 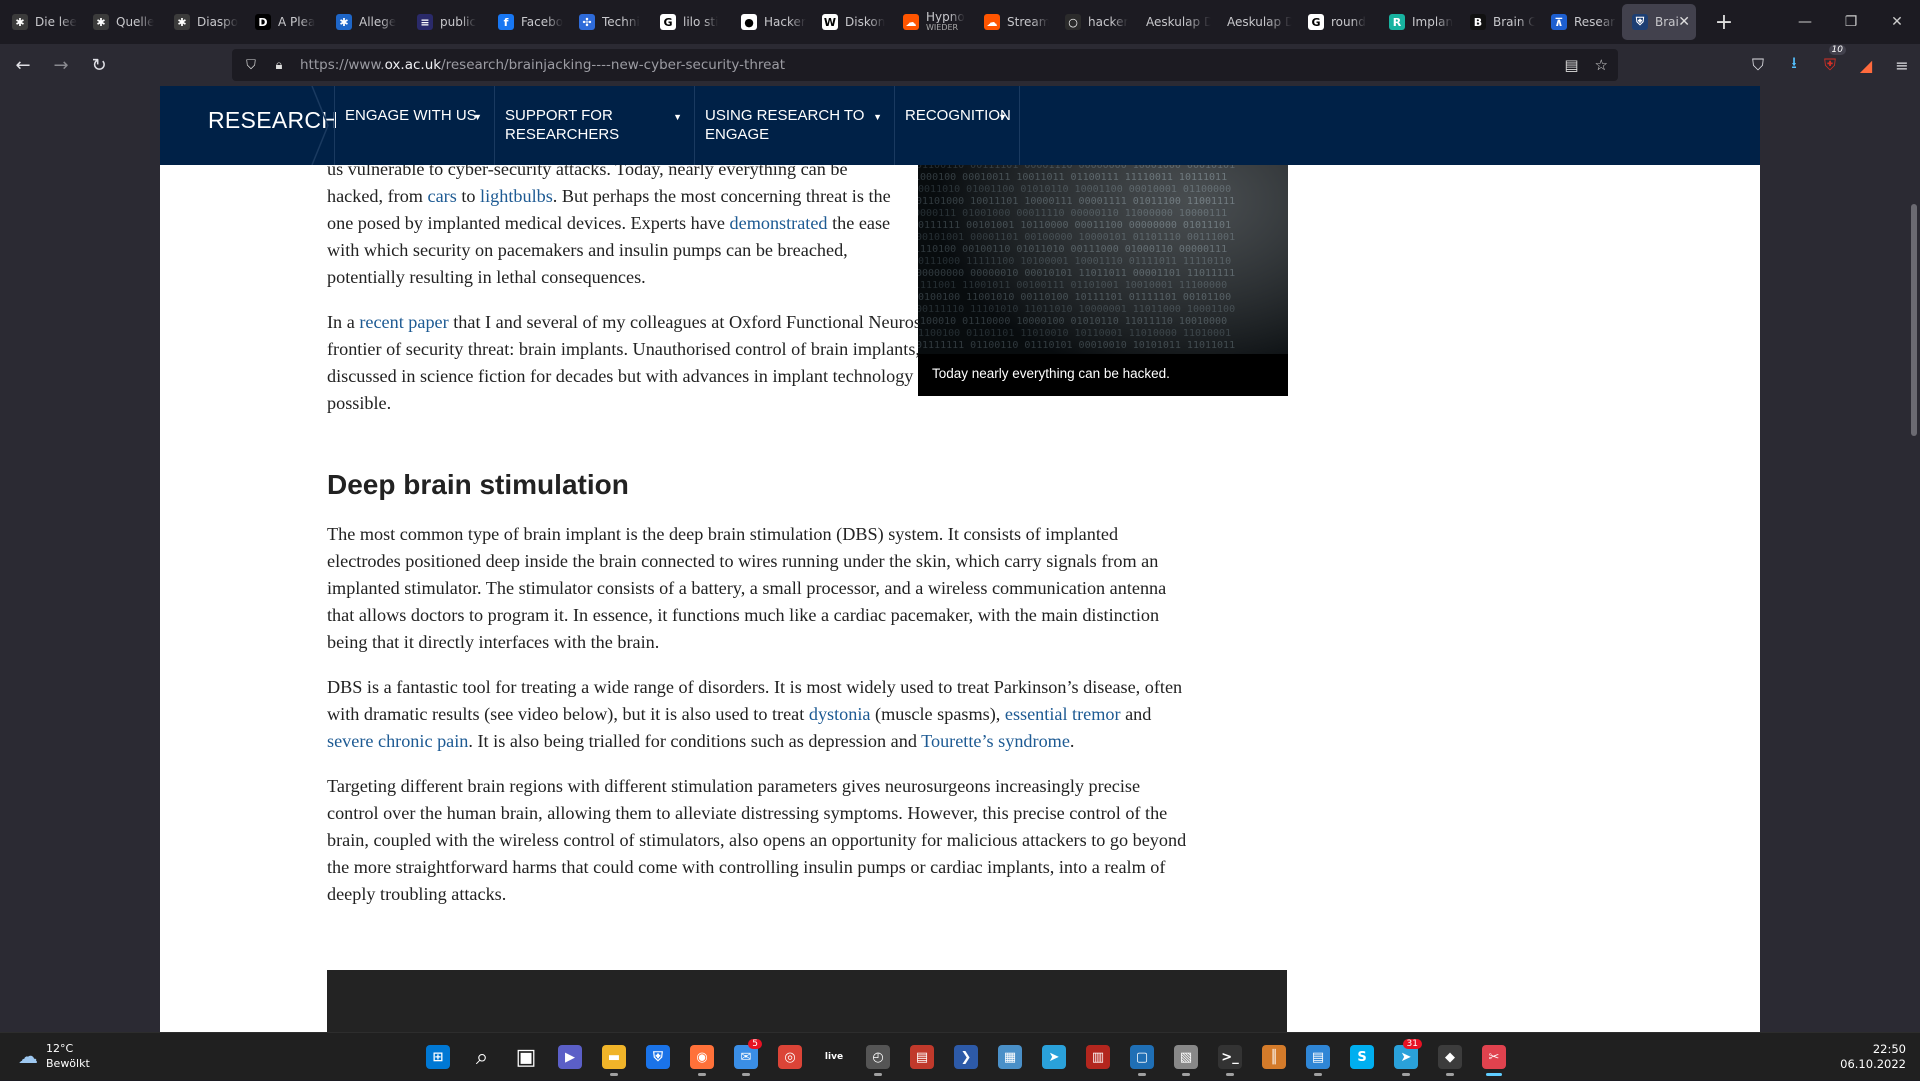 I want to click on extension-badge: 10, so click(x=1837, y=50).